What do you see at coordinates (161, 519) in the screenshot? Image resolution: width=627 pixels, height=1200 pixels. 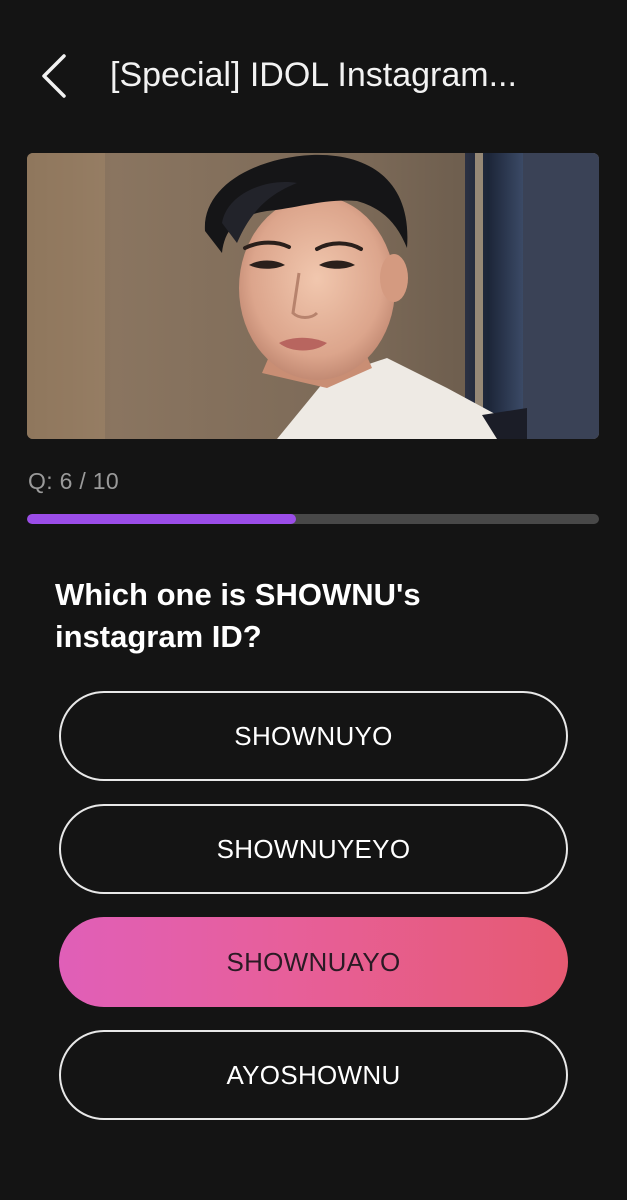 I see `progress-bar-fill` at bounding box center [161, 519].